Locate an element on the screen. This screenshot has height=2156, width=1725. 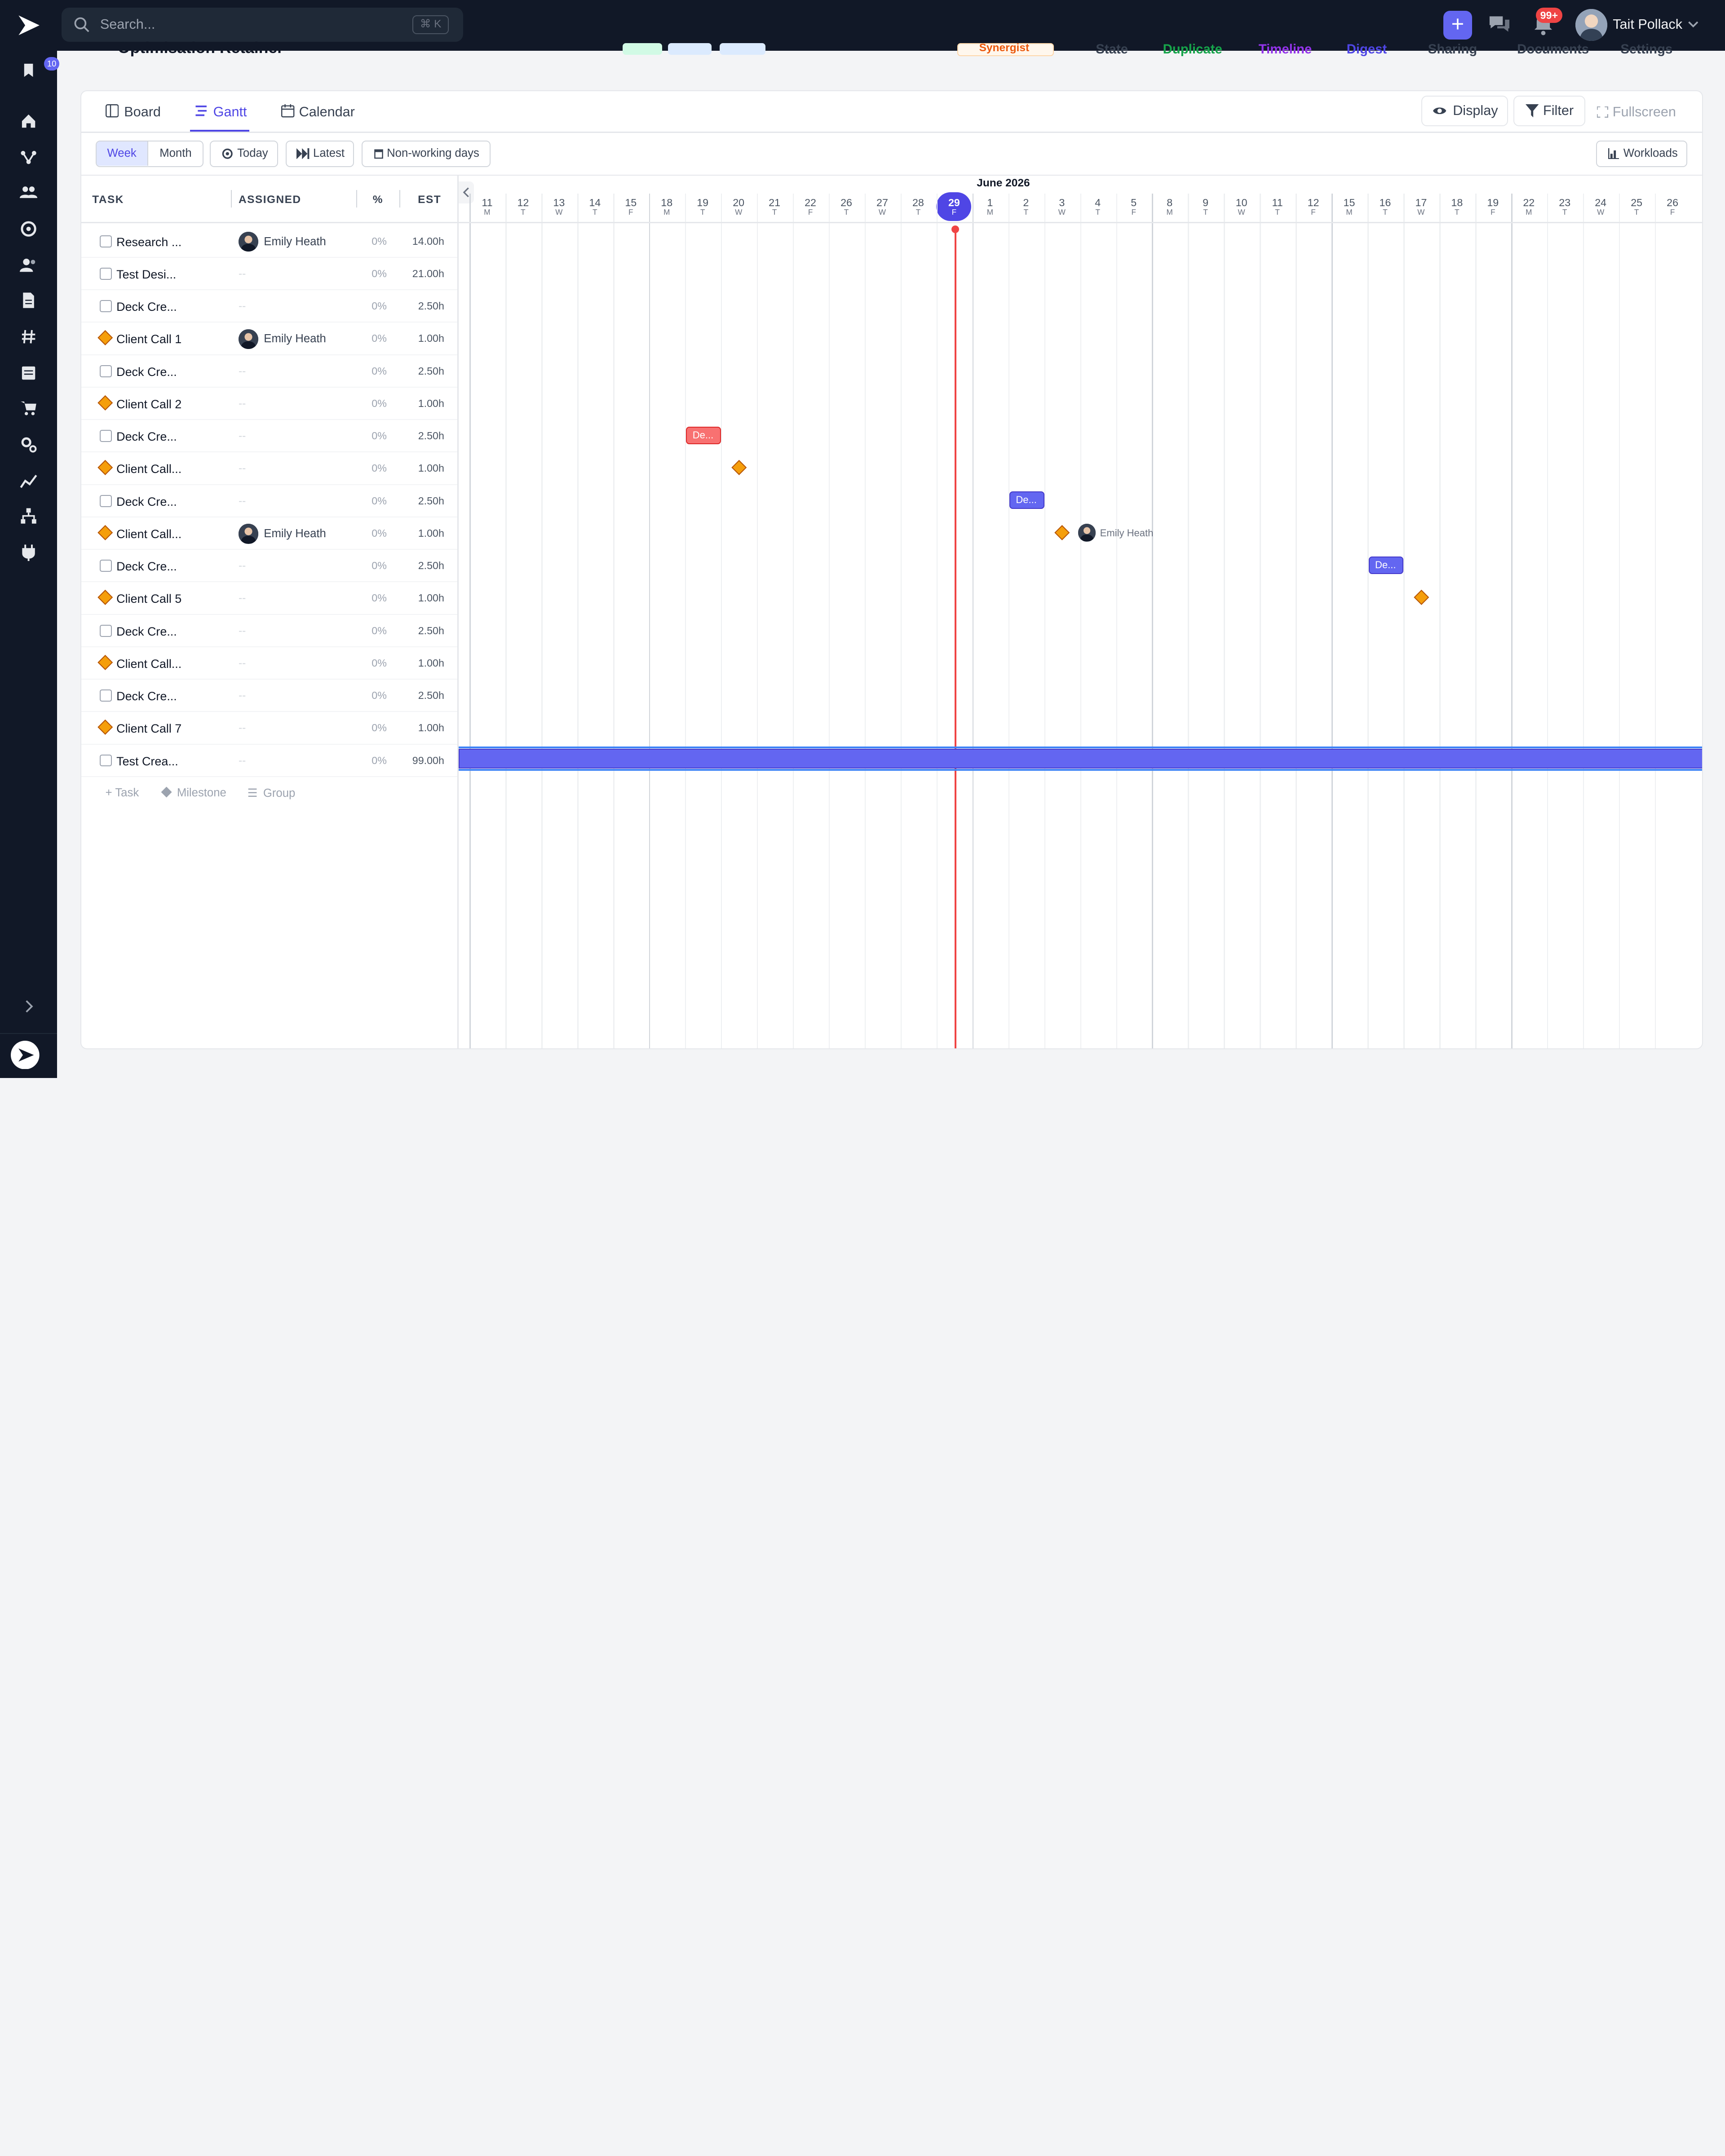
milestone-row: Client Call 5 -- 0% 1.00h is located at coordinates (269, 598).